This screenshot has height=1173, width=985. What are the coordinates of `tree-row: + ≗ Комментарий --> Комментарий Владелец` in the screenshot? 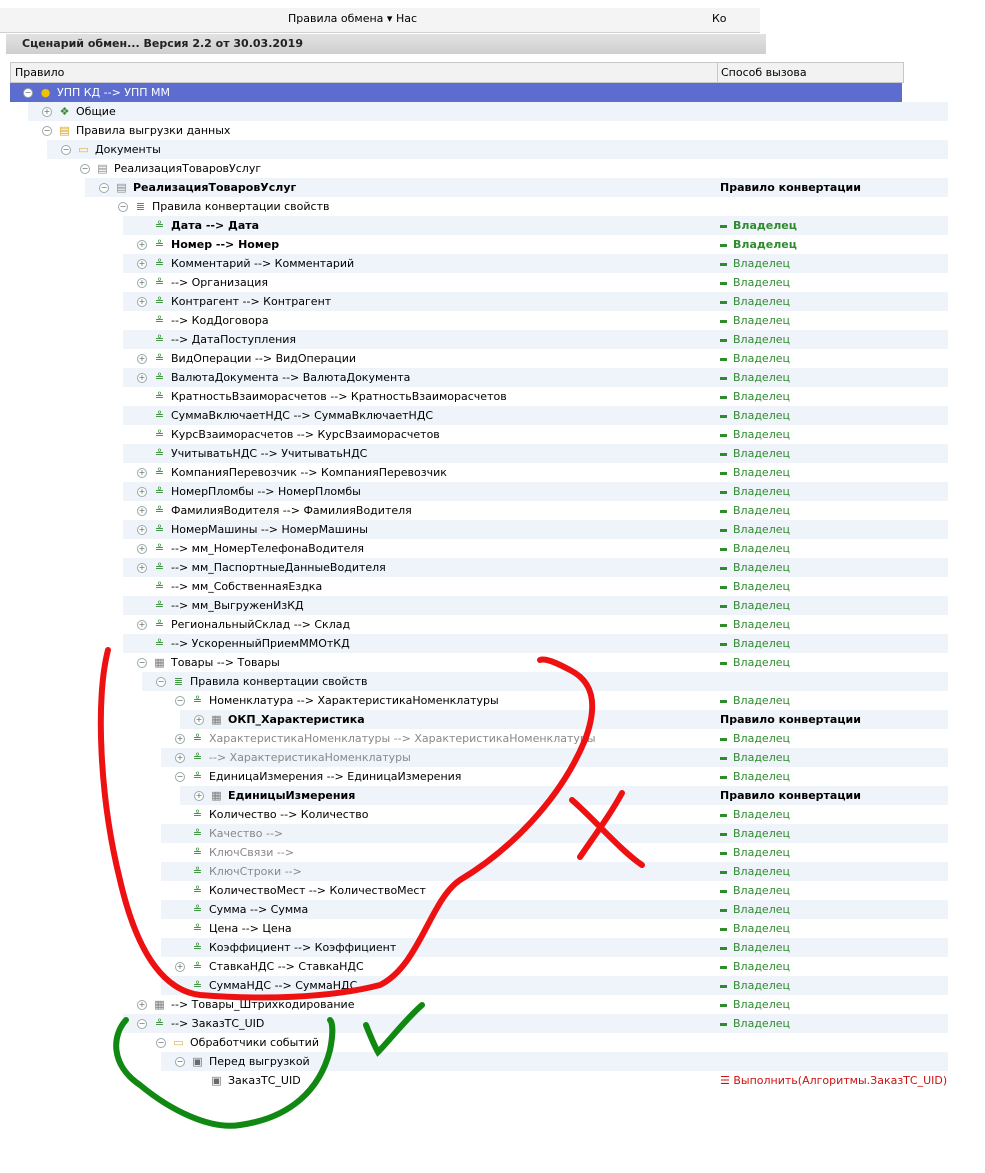 It's located at (535, 263).